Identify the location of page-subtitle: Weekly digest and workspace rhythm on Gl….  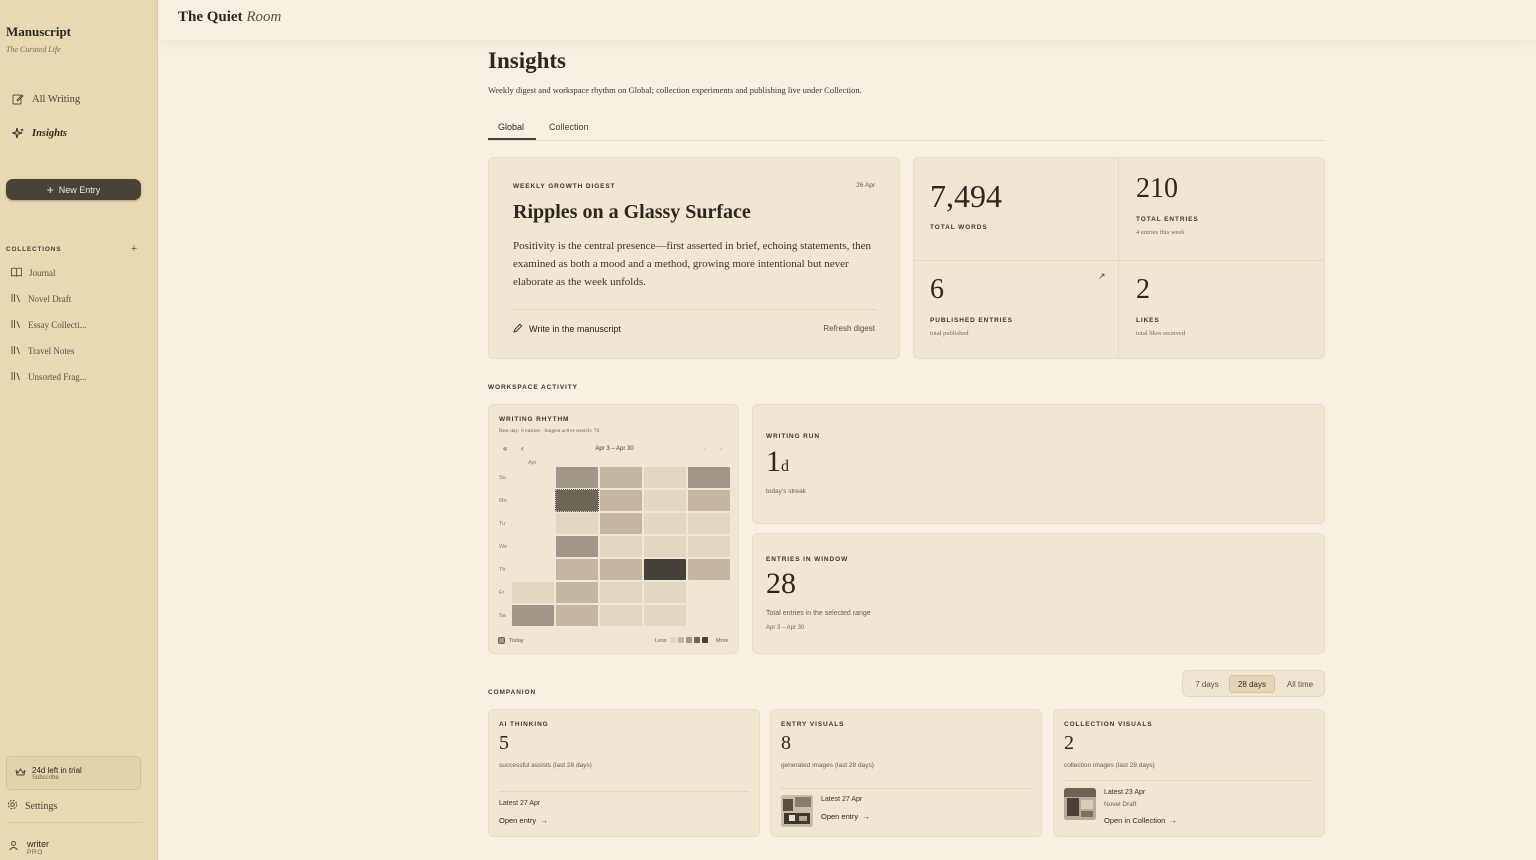
(675, 90).